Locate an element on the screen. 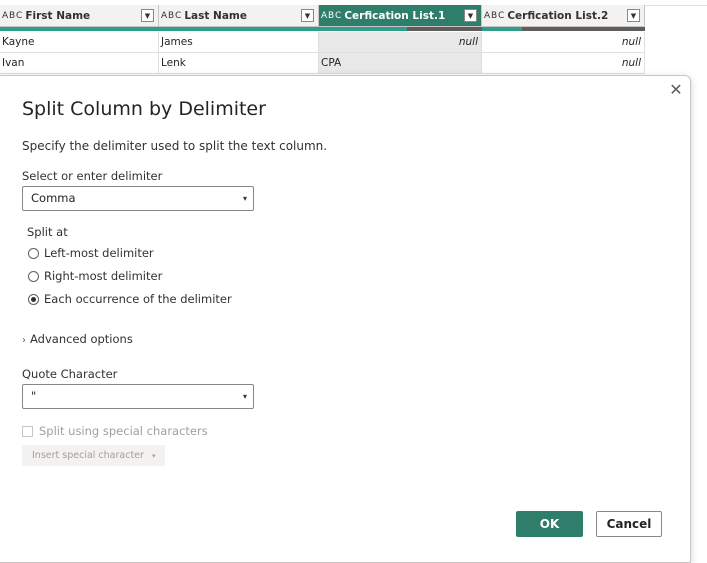 The image size is (707, 563). quote-character-label: Quote Character is located at coordinates (70, 374).